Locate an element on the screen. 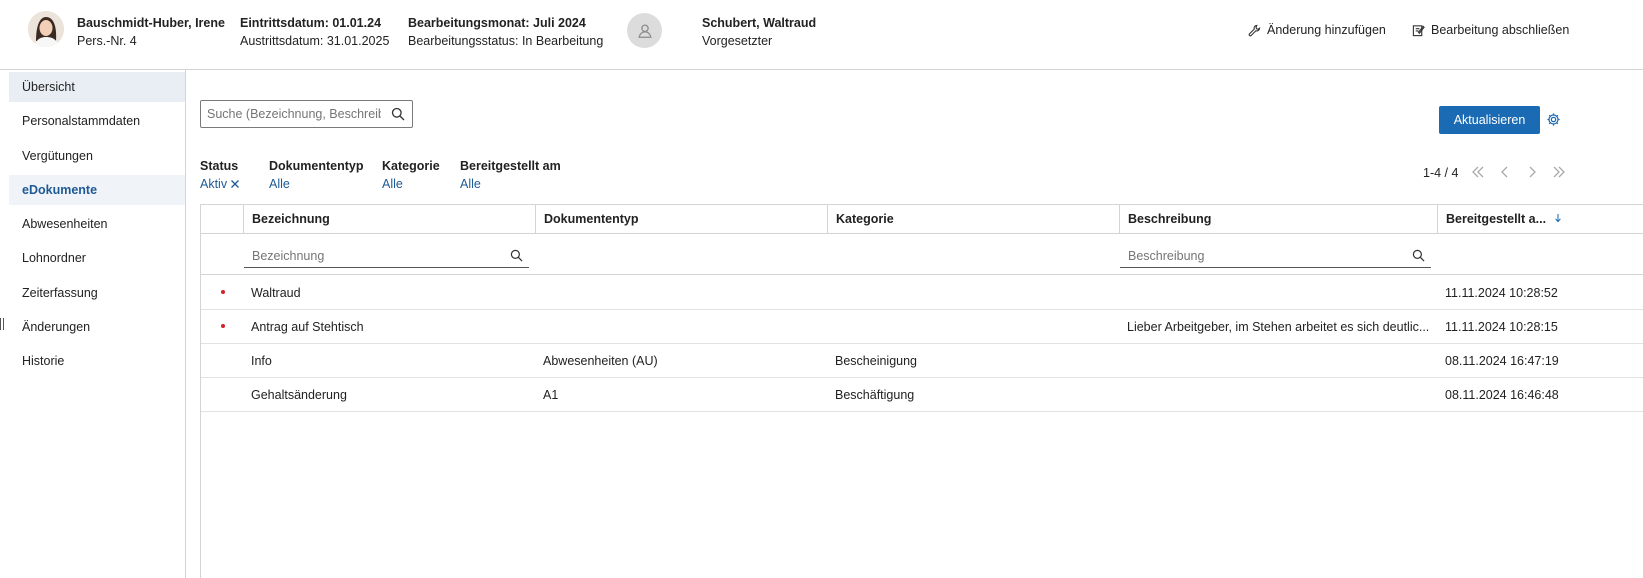  column-header-marker is located at coordinates (222, 219).